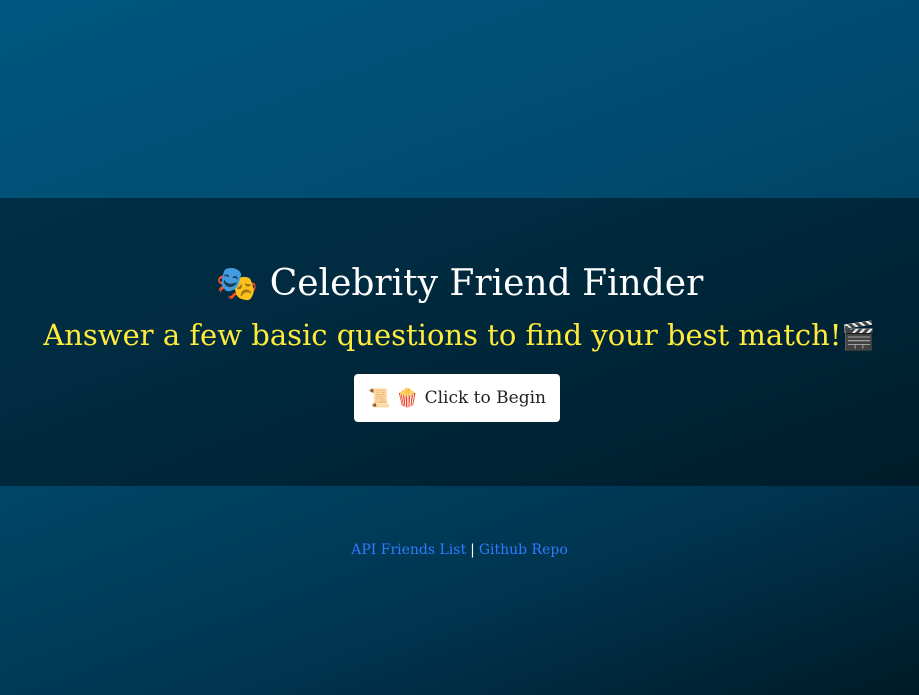  I want to click on begin-button: 📜 🍿 Click to Begin, so click(457, 398).